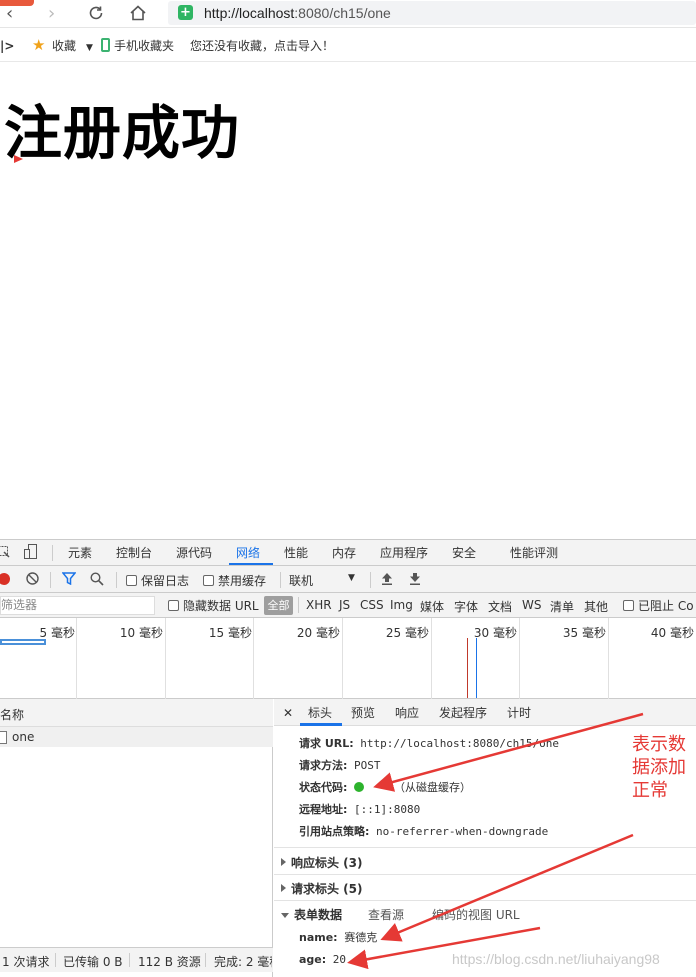  I want to click on watermark: https://blog.csdn.net/liuhaiyang98, so click(556, 959).